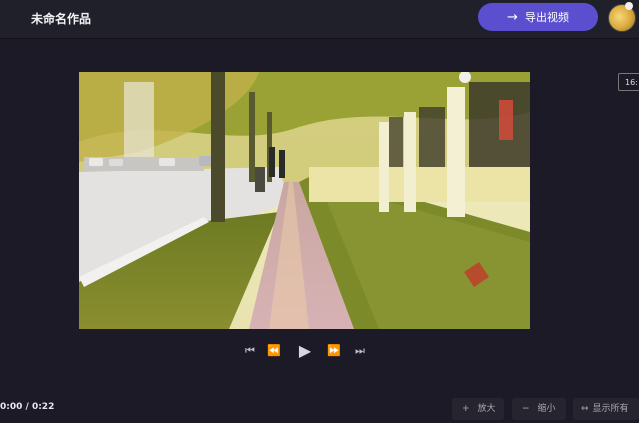 This screenshot has height=423, width=639. I want to click on export-video-button: → 导出视频, so click(538, 17).